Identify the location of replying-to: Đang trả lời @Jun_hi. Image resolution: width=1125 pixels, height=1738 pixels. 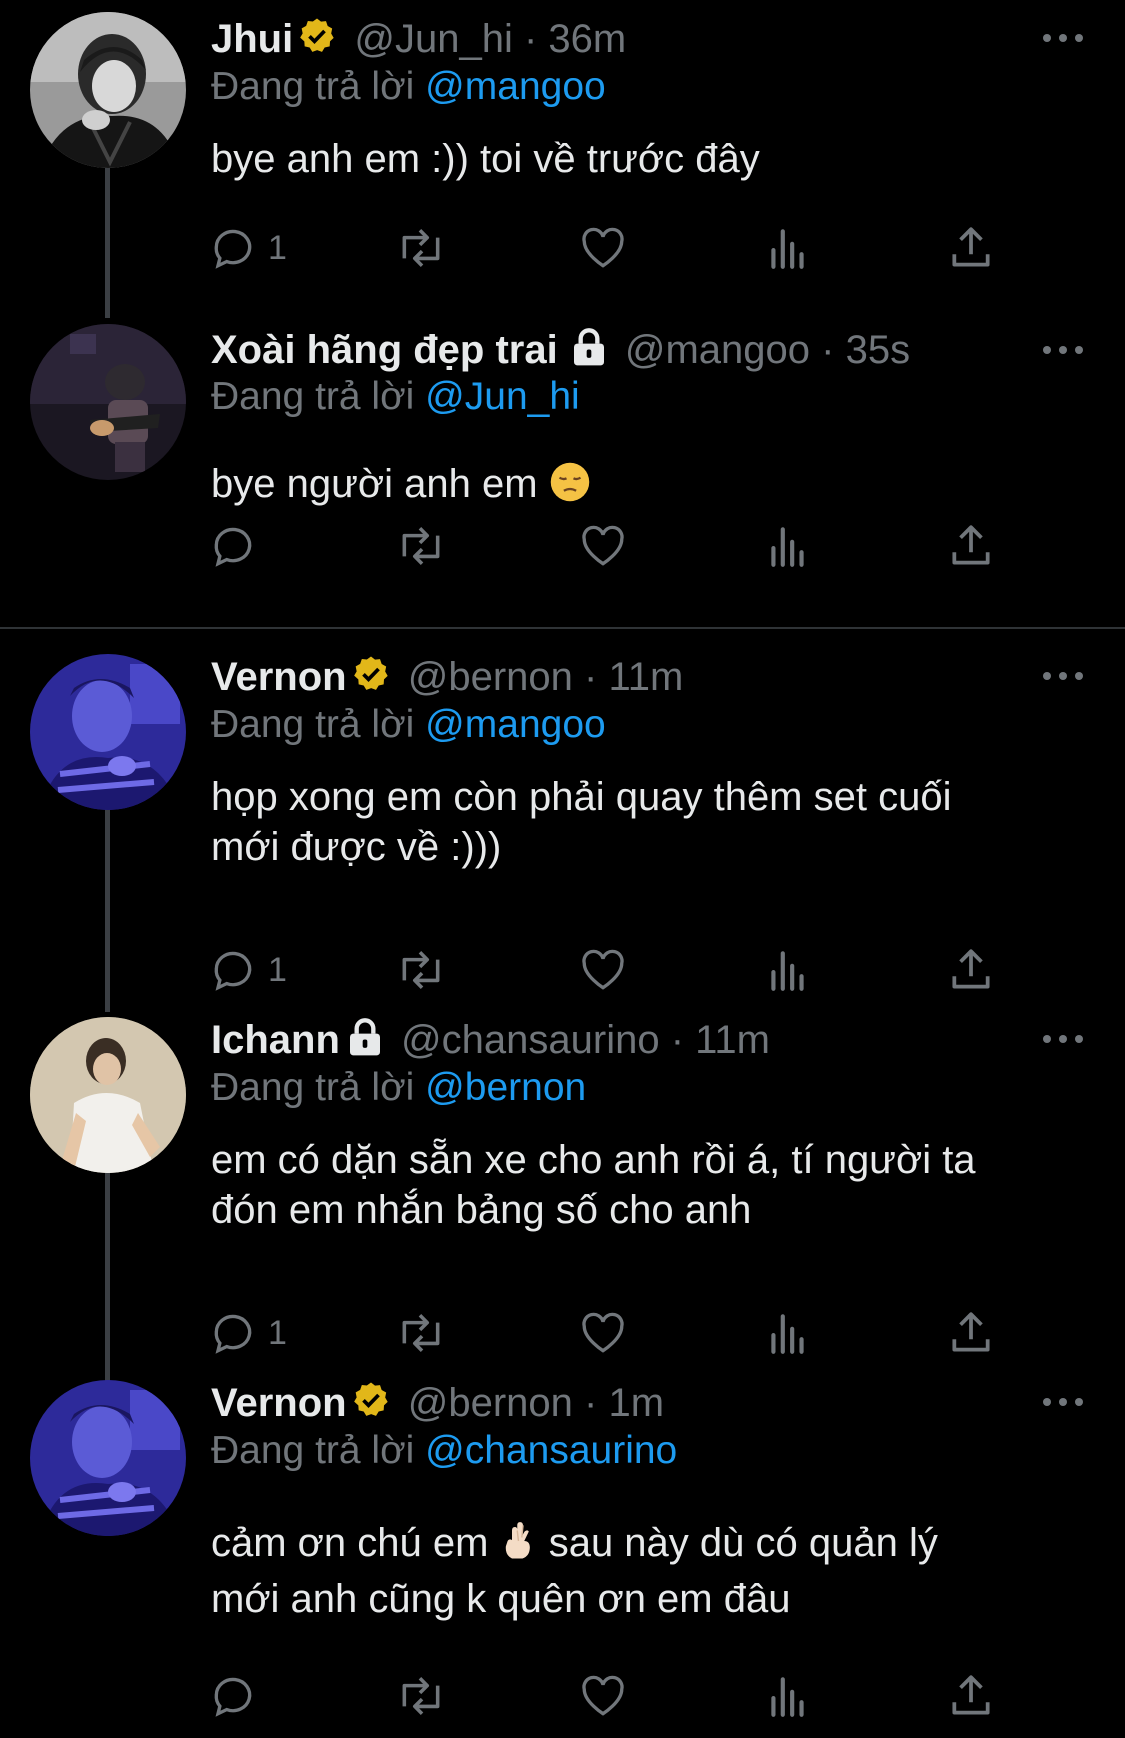
(395, 397).